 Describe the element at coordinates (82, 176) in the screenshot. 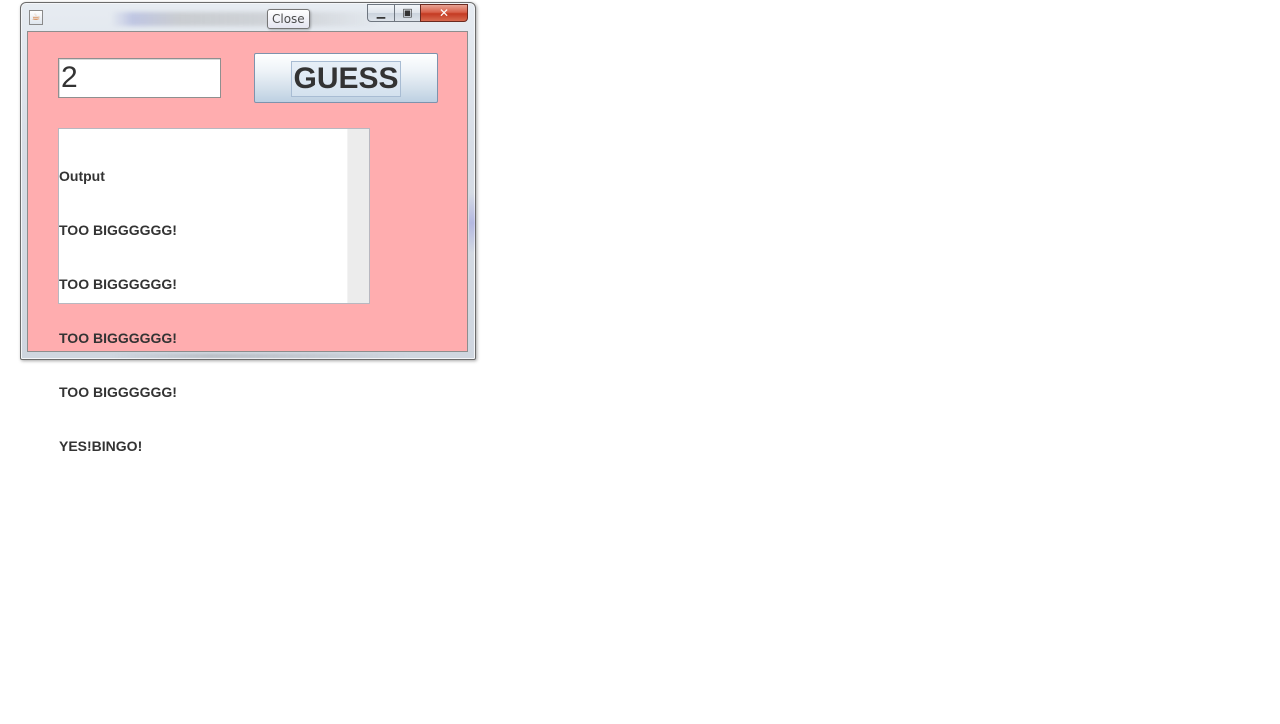

I see `output-heading: Output` at that location.